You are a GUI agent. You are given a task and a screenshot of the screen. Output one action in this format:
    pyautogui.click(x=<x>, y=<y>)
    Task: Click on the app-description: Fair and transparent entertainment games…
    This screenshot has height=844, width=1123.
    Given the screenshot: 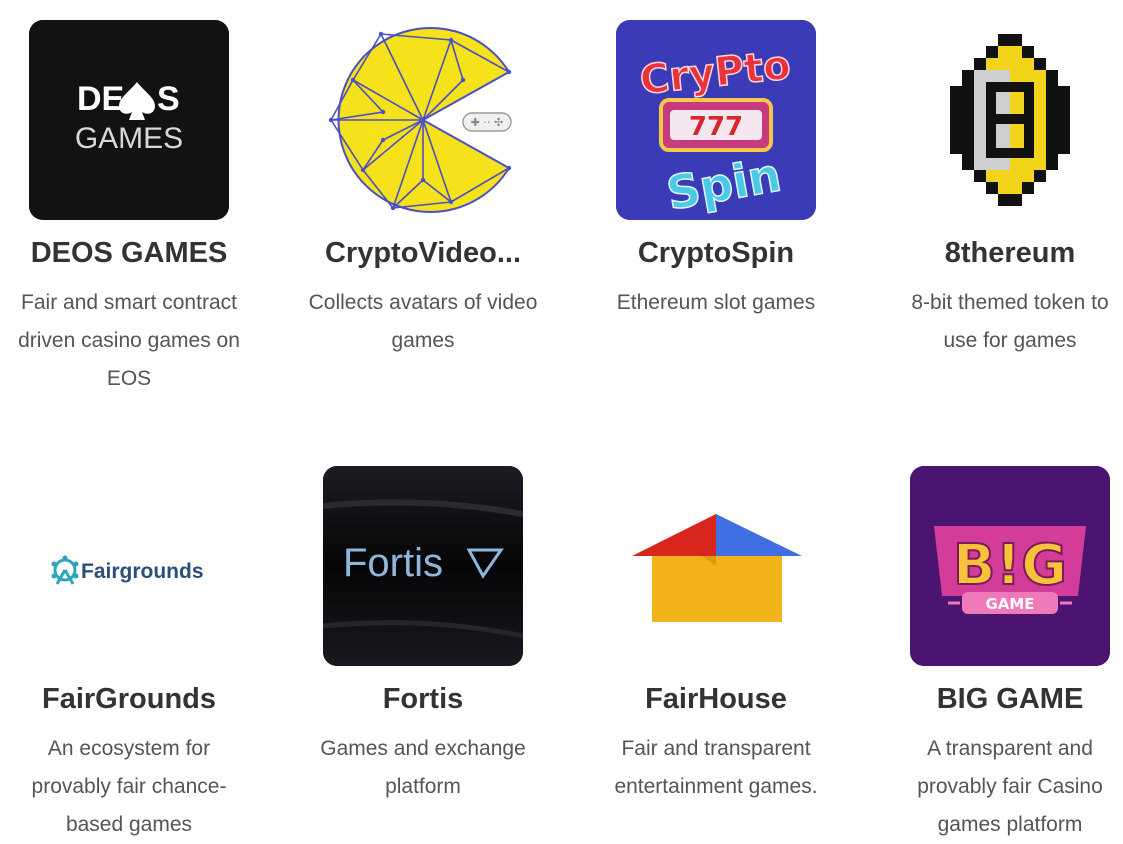 What is the action you would take?
    pyautogui.click(x=716, y=767)
    